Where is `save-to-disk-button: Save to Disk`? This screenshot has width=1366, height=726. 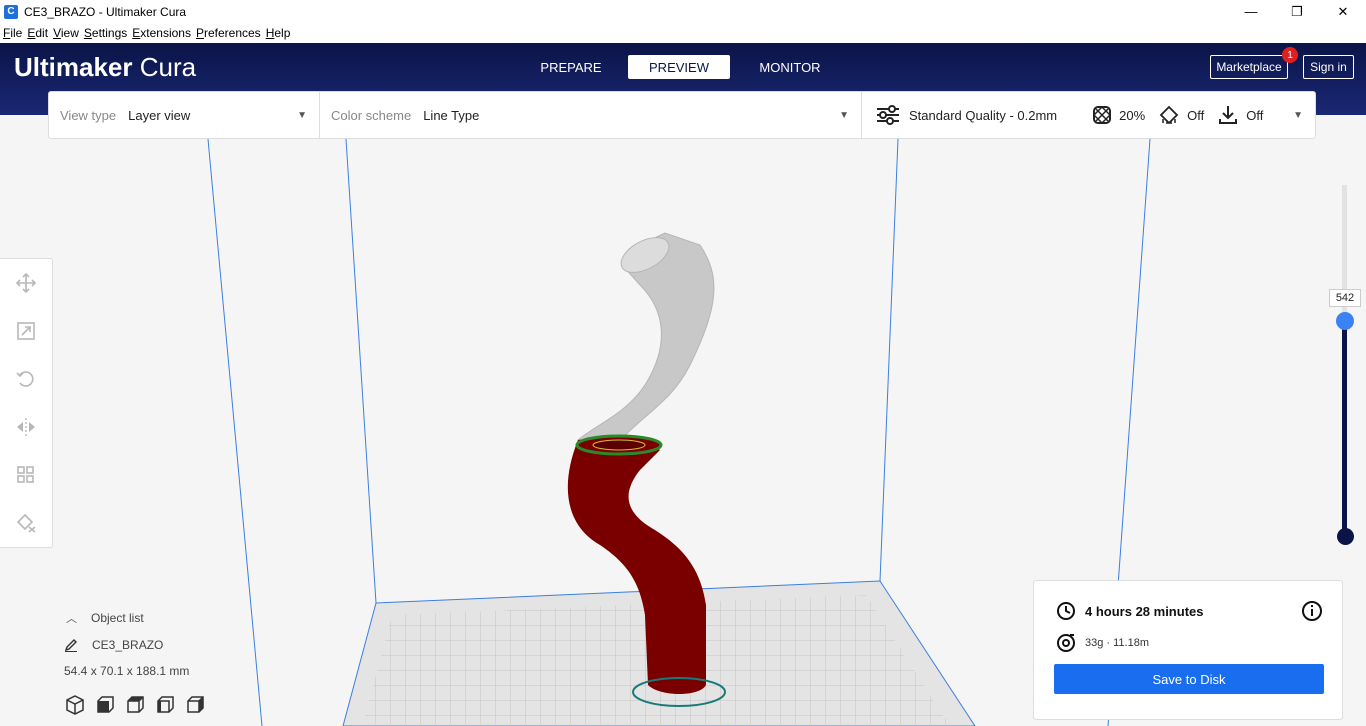
save-to-disk-button: Save to Disk is located at coordinates (1189, 679).